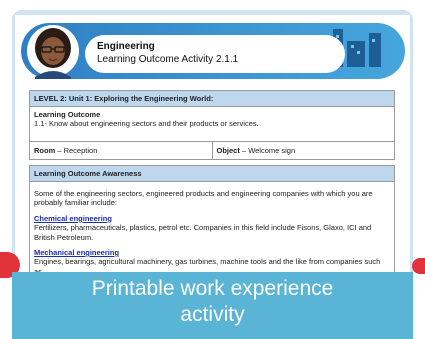 The width and height of the screenshot is (425, 339). Describe the element at coordinates (212, 173) in the screenshot. I see `awareness-heading: Learning Outcome Awareness` at that location.